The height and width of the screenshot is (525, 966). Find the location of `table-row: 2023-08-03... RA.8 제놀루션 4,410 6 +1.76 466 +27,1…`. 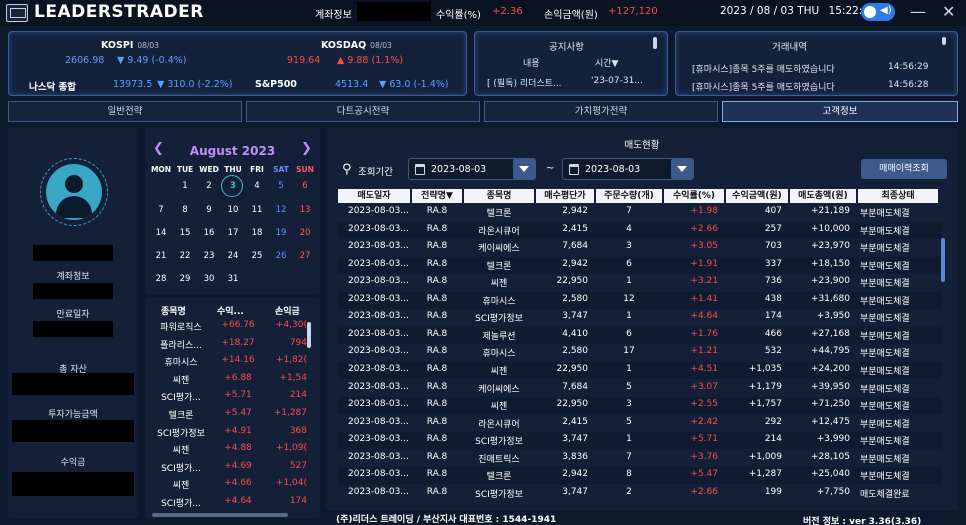

table-row: 2023-08-03... RA.8 제놀루션 4,410 6 +1.76 466 +27,1… is located at coordinates (640, 335).